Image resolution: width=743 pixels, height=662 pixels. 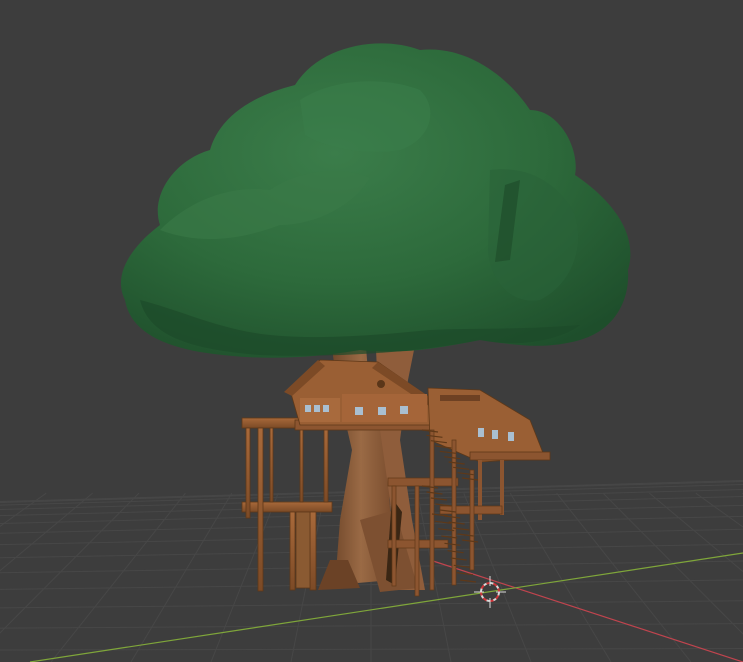 I want to click on main-treehouse, so click(x=365, y=395).